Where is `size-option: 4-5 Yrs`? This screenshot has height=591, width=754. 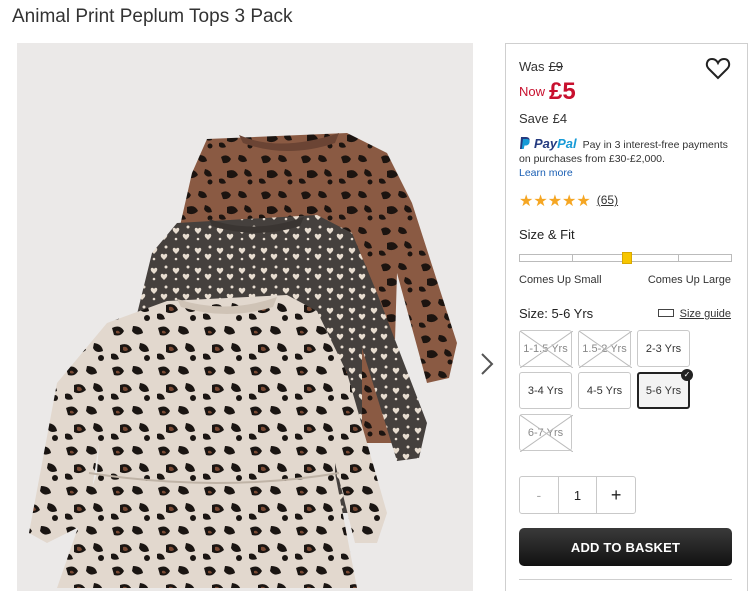
size-option: 4-5 Yrs is located at coordinates (604, 390).